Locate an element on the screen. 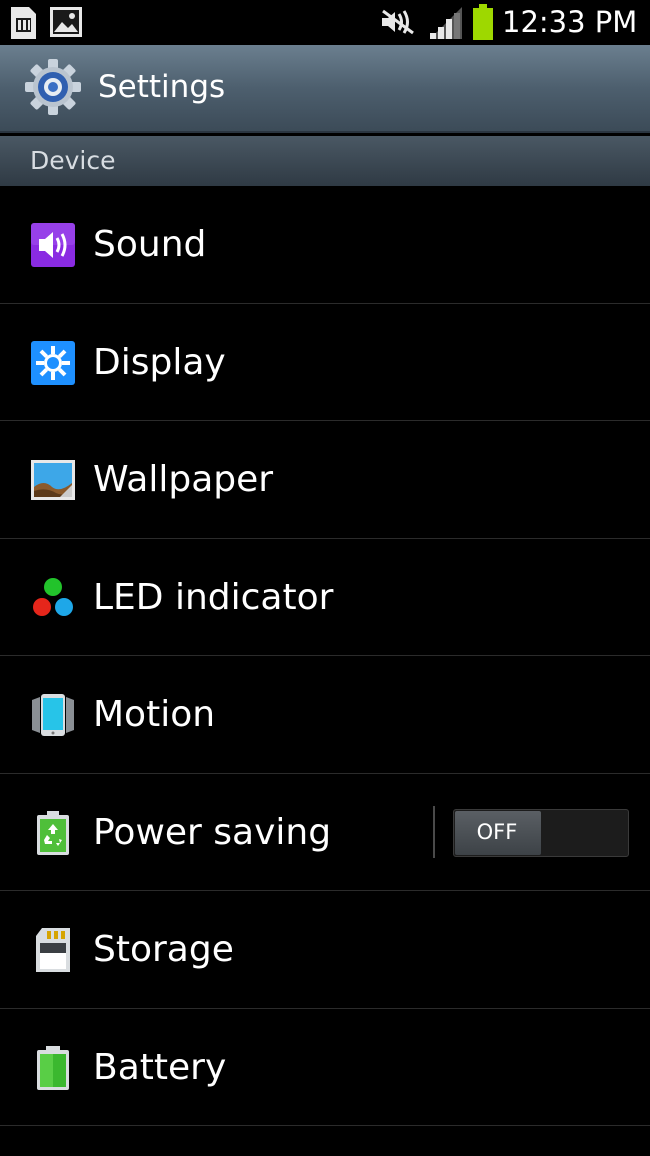 The image size is (650, 1156). settings-item-power-saving: Power saving OFF is located at coordinates (325, 832).